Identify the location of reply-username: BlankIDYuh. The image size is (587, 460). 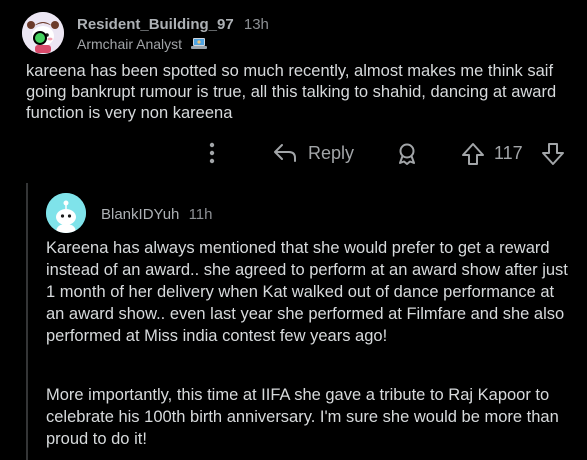
(140, 214).